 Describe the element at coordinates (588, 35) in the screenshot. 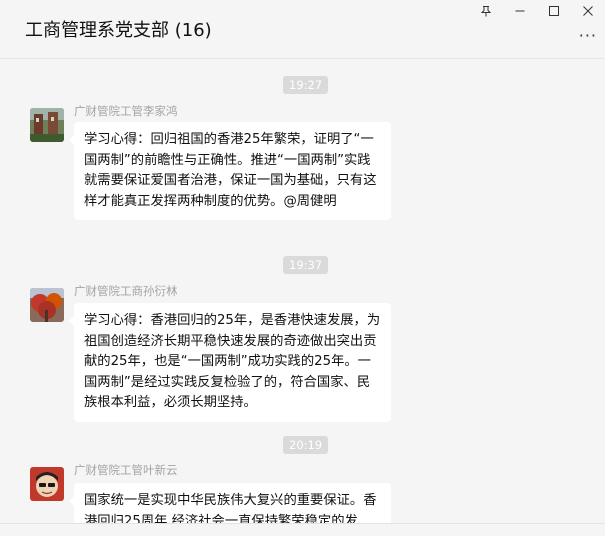

I see `more-icon: ···` at that location.